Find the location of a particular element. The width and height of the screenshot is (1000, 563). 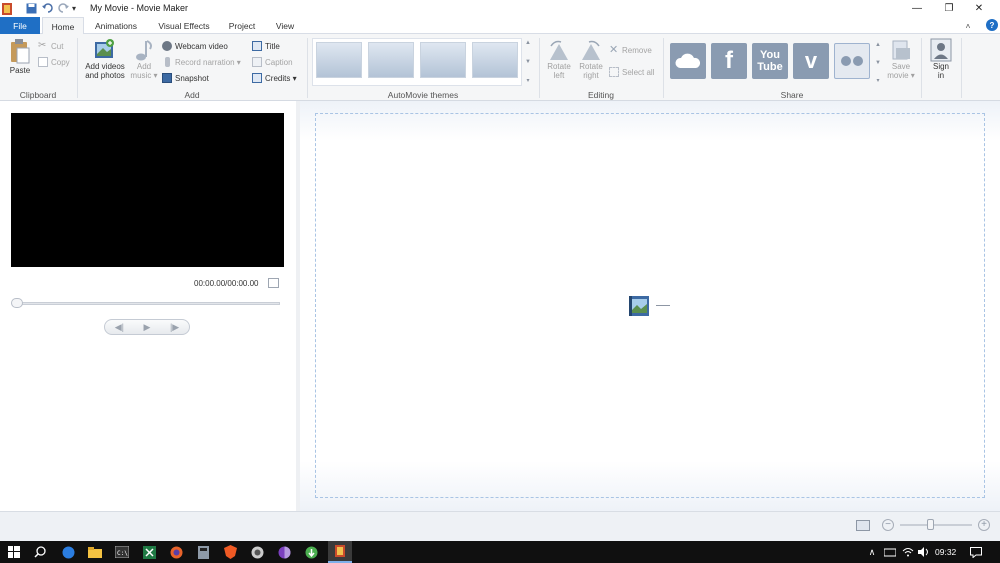

onedrive-share-button is located at coordinates (688, 61).